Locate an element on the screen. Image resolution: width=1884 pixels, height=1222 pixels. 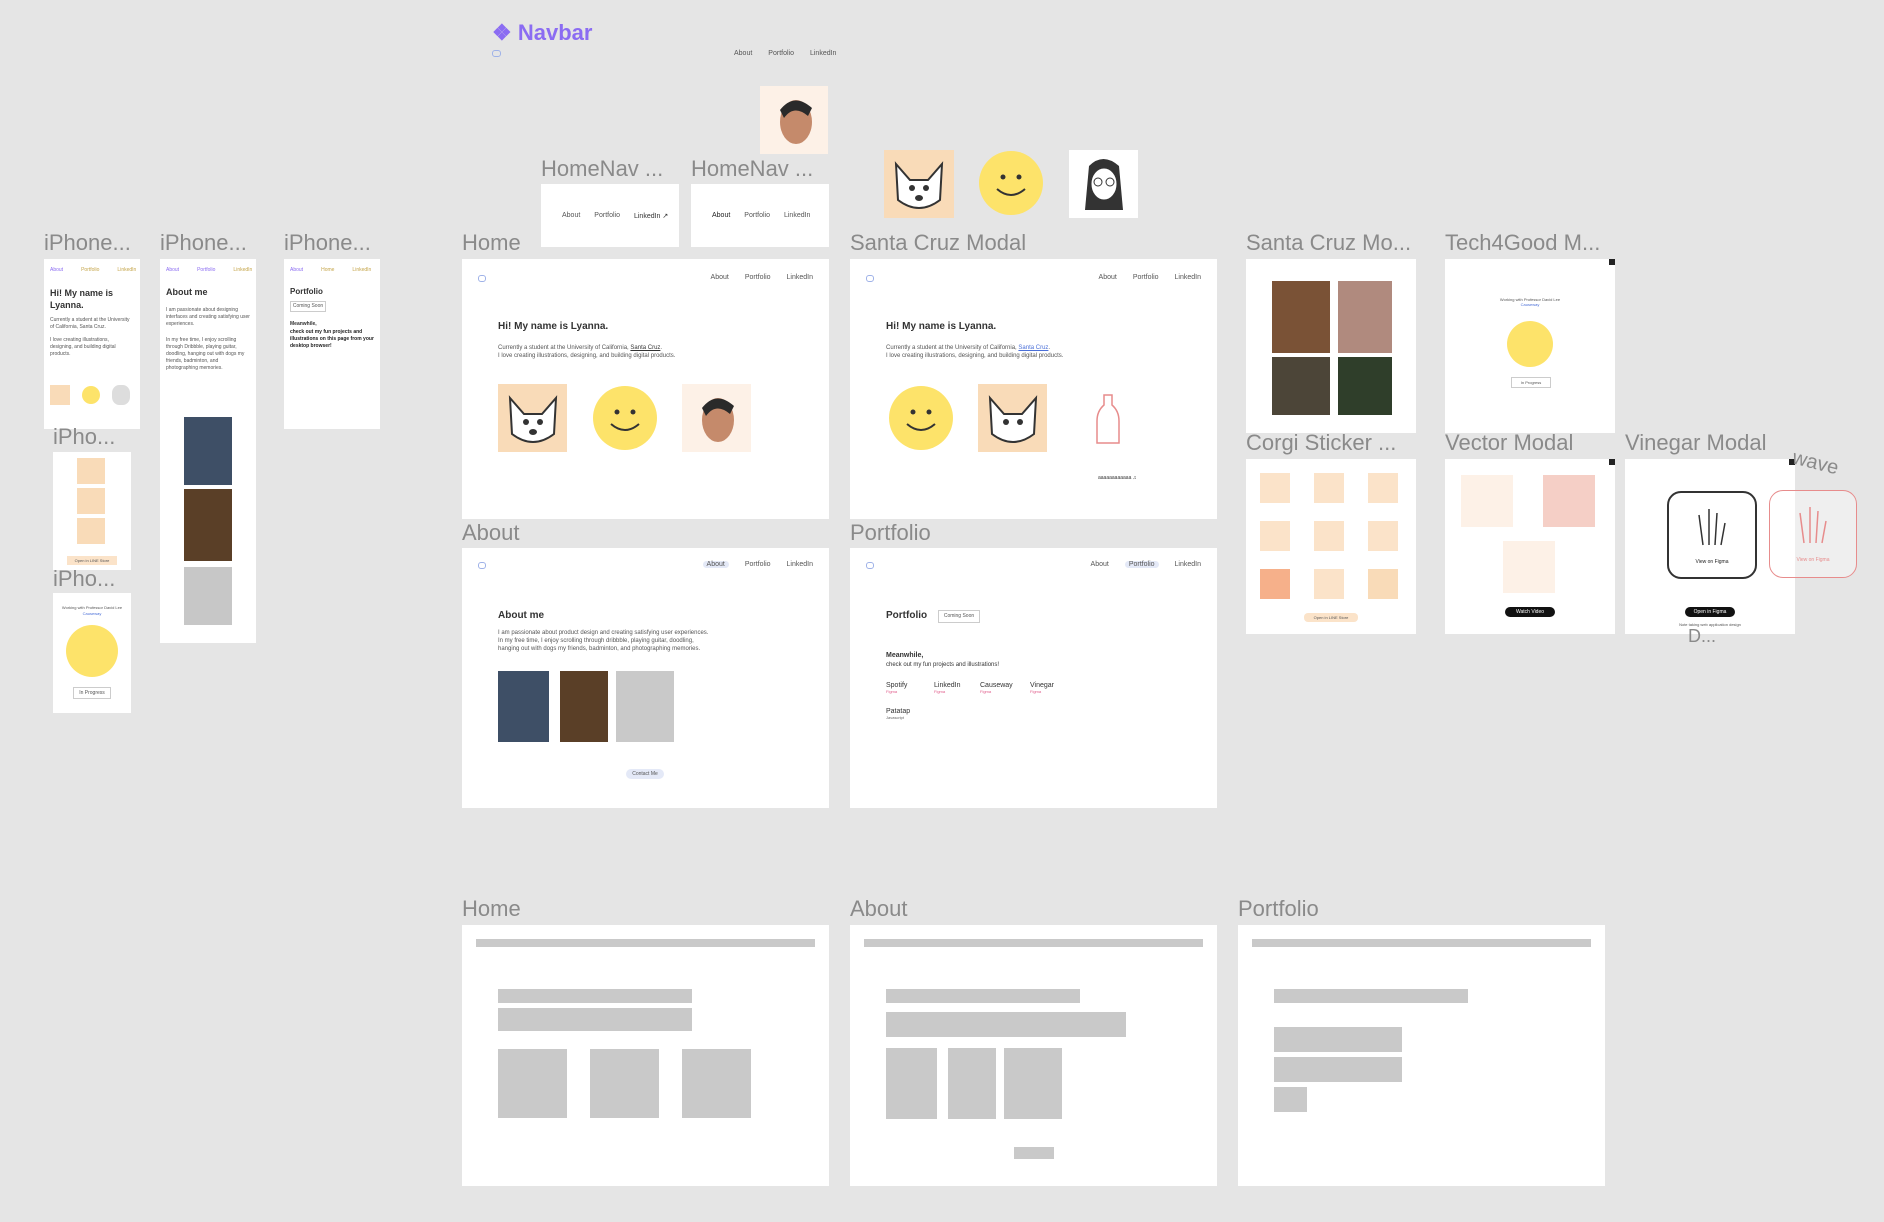
portfolio-nav-about: About is located at coordinates (1100, 564).